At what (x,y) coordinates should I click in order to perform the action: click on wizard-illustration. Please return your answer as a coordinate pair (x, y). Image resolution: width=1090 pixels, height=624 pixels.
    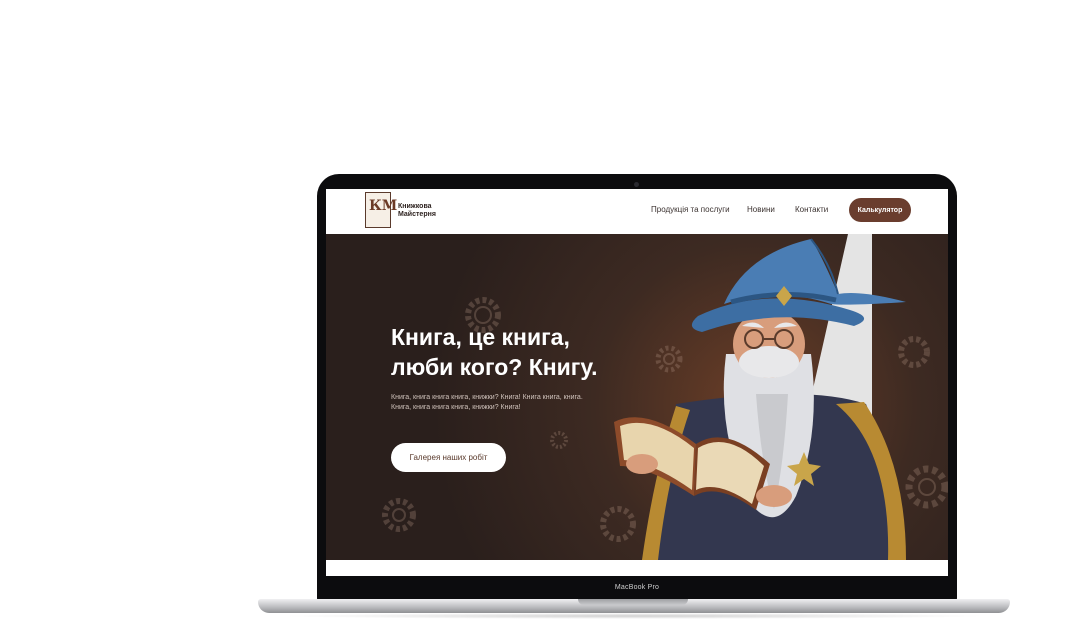
    Looking at the image, I should click on (760, 399).